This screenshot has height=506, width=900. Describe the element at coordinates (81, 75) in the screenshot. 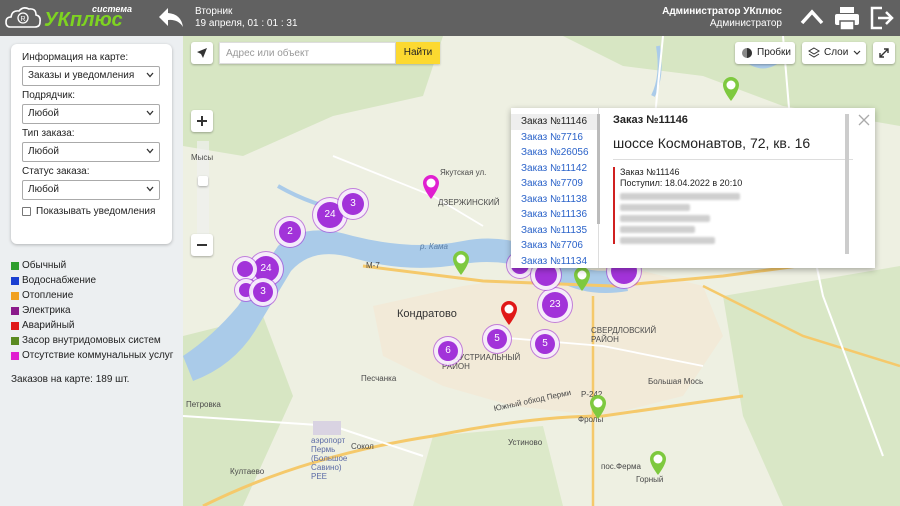

I see `info-select-value: Заказы и уведомления` at that location.